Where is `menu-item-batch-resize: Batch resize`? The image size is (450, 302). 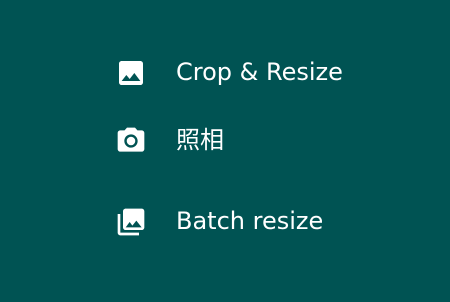 menu-item-batch-resize: Batch resize is located at coordinates (230, 221).